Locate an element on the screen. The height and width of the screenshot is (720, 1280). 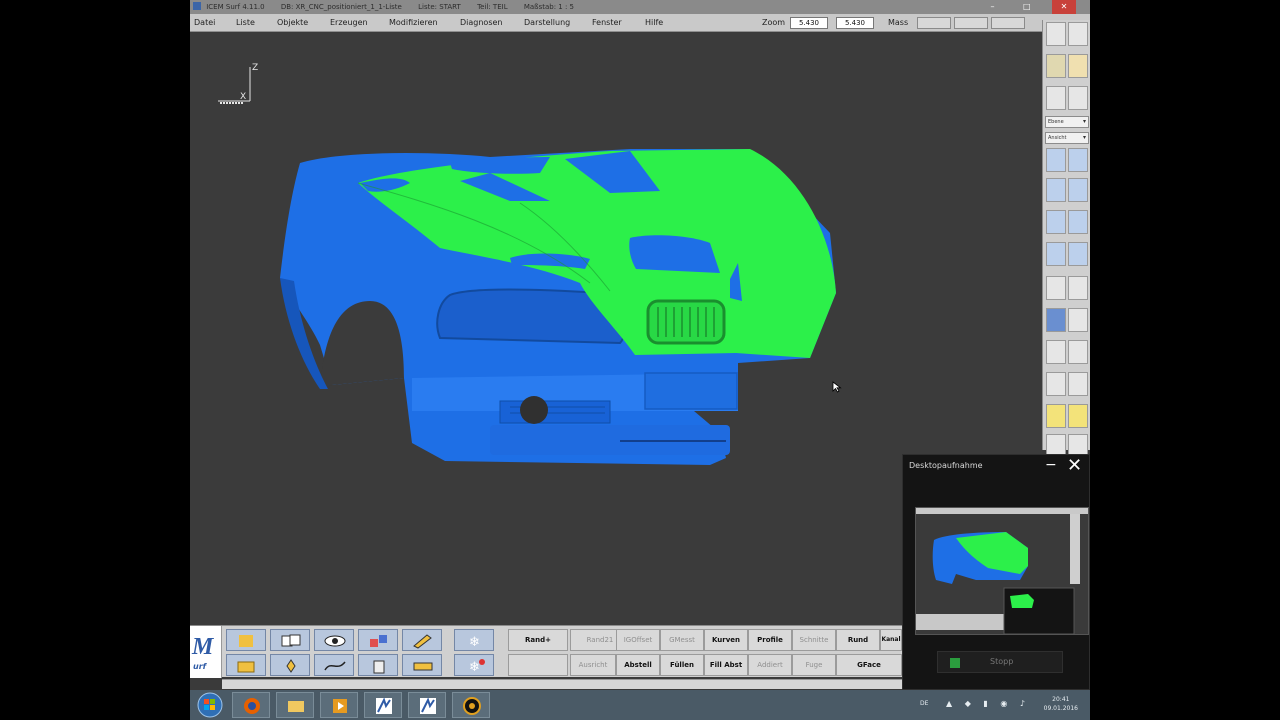
cmd-gmesst-button: GMesst is located at coordinates (682, 640).